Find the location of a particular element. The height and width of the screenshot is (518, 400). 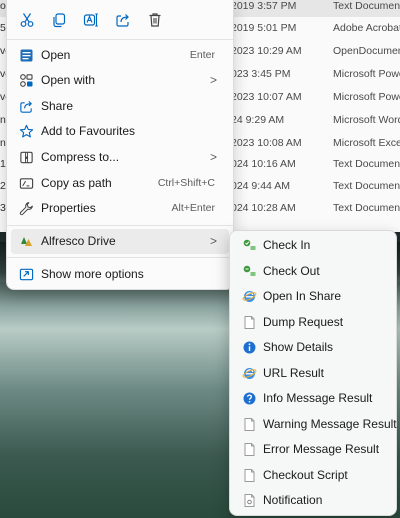

file-type: OpenDocument is located at coordinates (366, 51).